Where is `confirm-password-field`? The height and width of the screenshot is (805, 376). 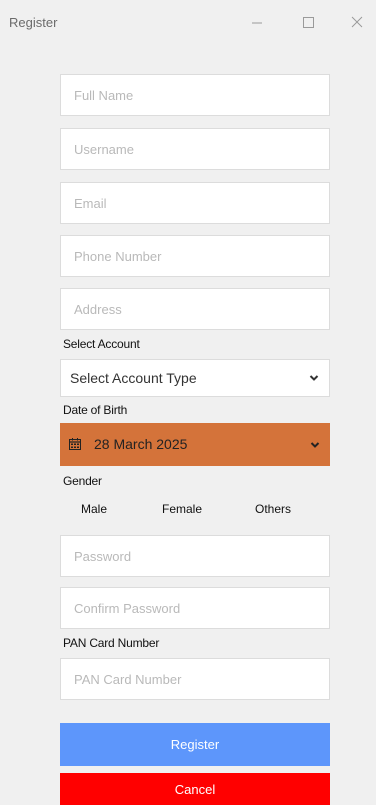
confirm-password-field is located at coordinates (195, 608).